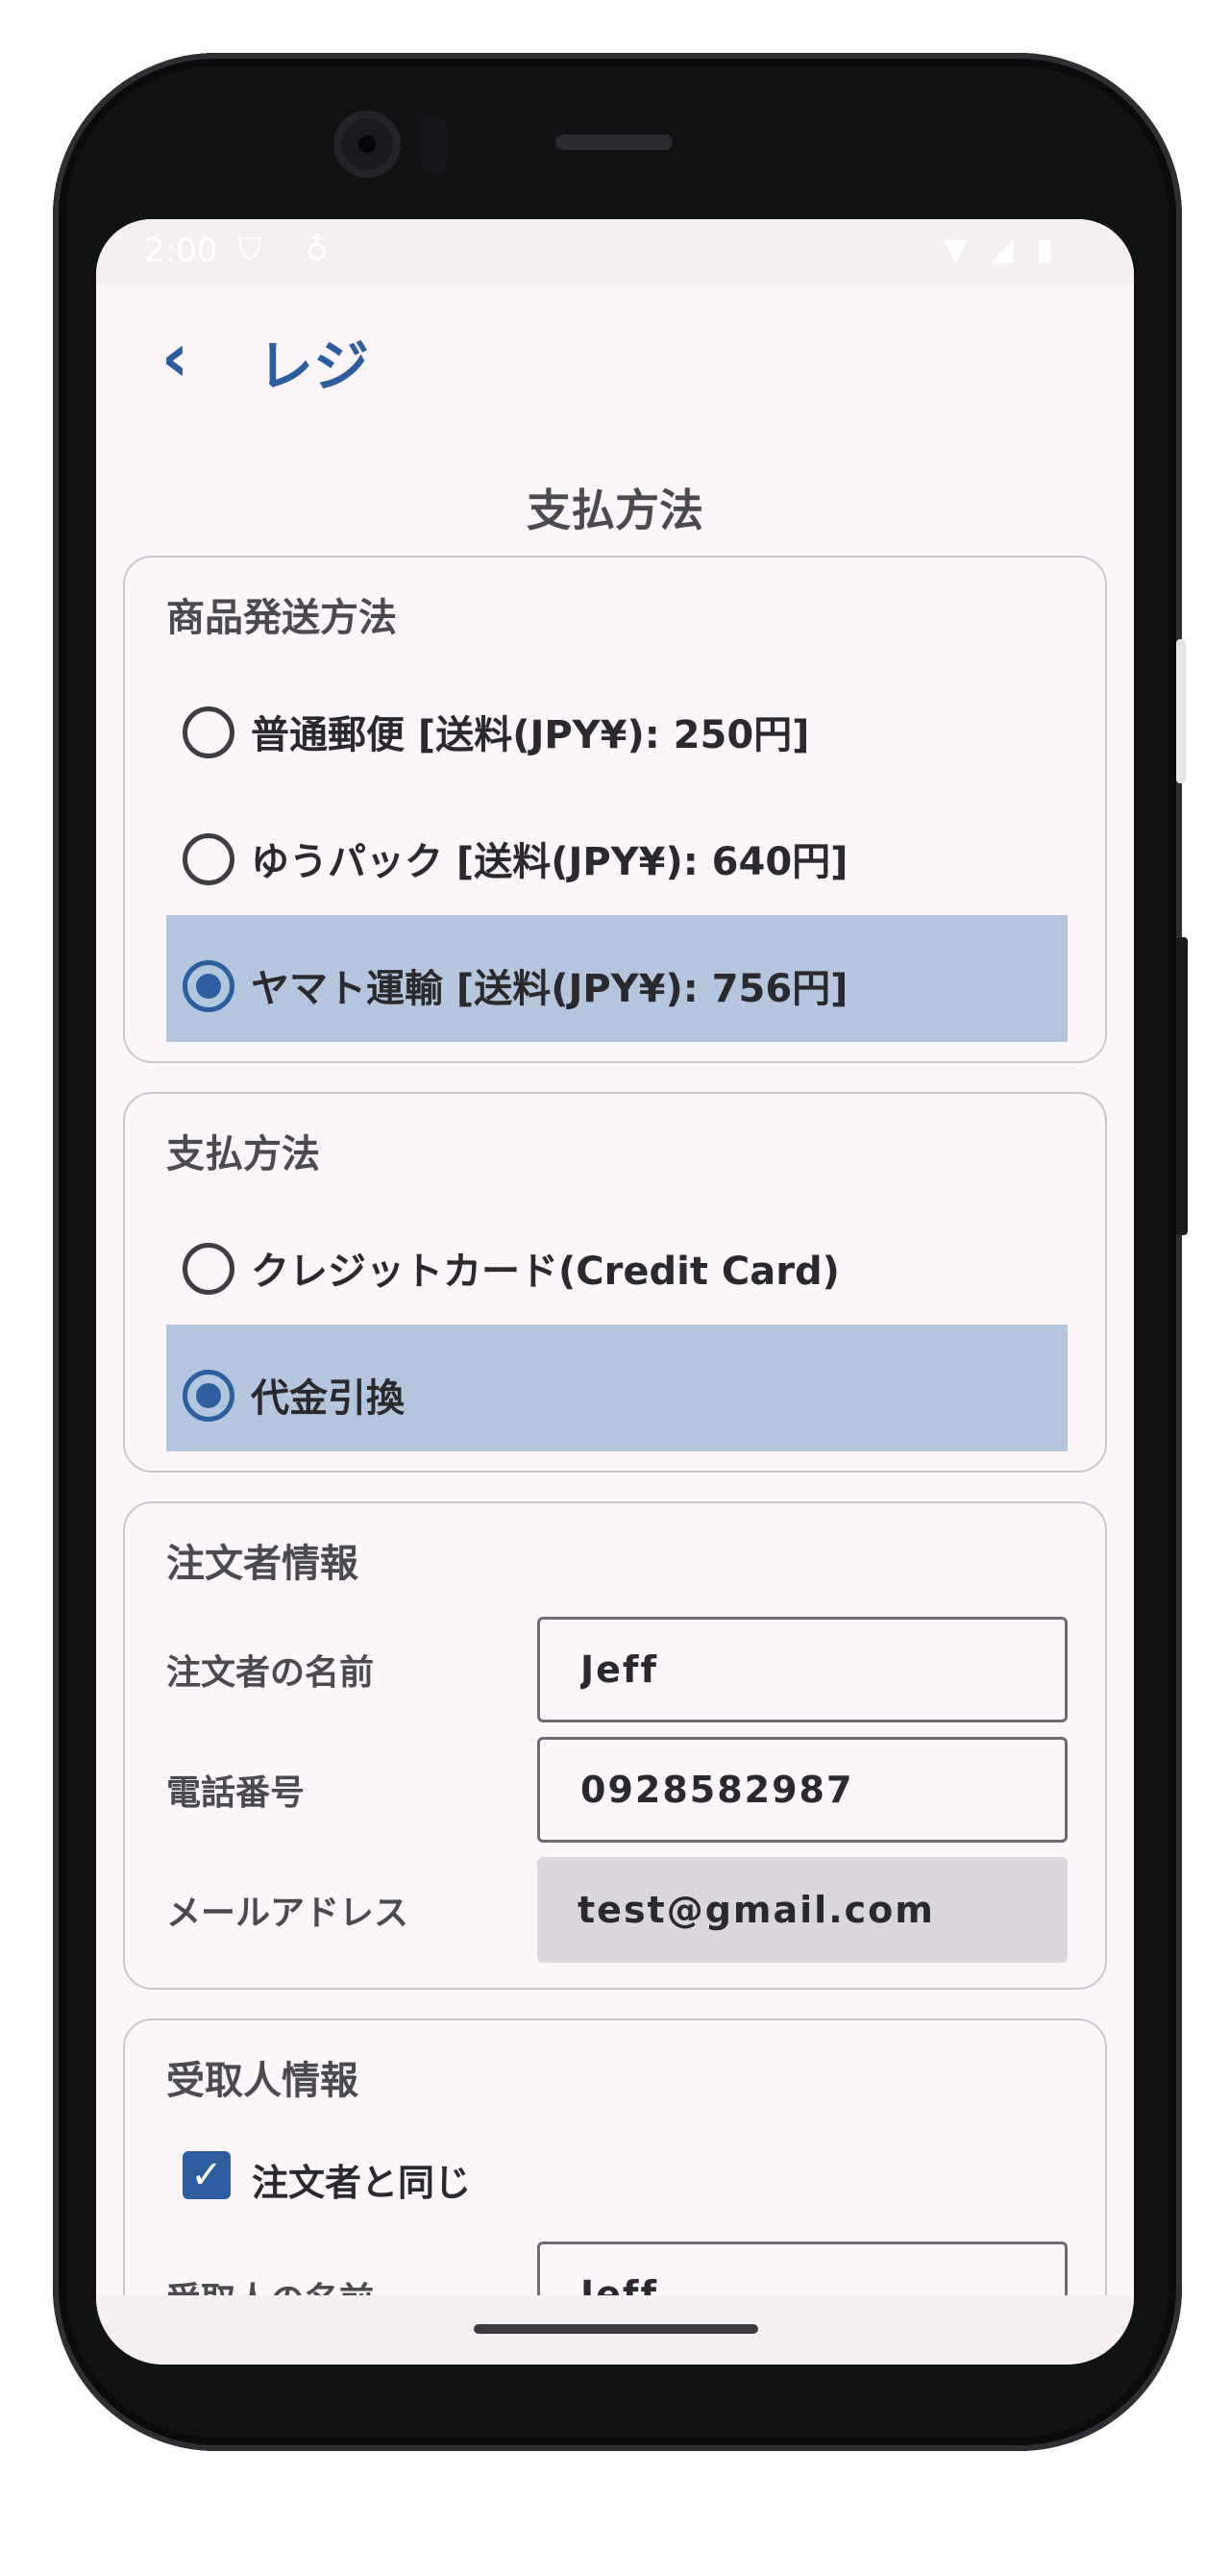  I want to click on phone-input, so click(803, 1790).